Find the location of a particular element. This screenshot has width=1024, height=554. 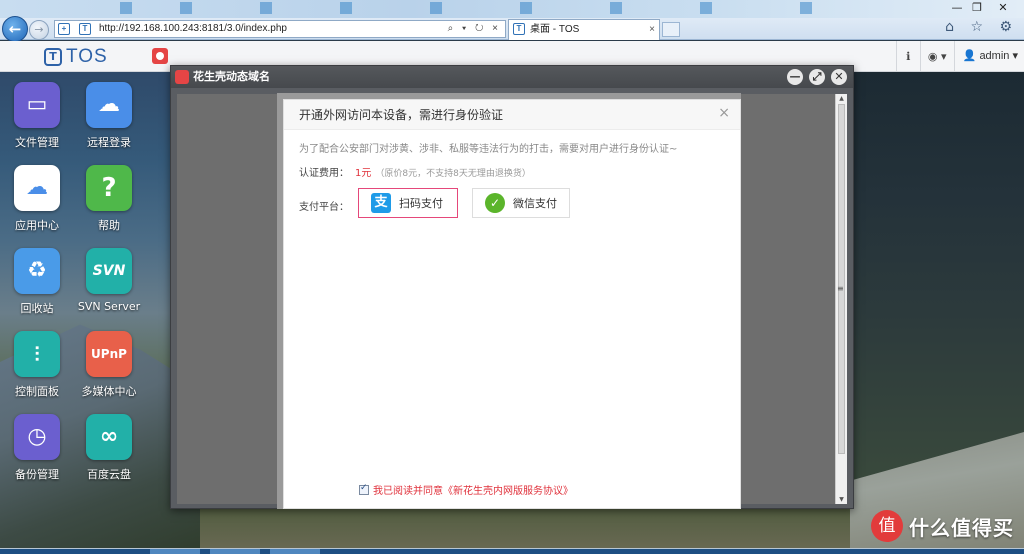

taskbar-app-icon is located at coordinates (160, 56).